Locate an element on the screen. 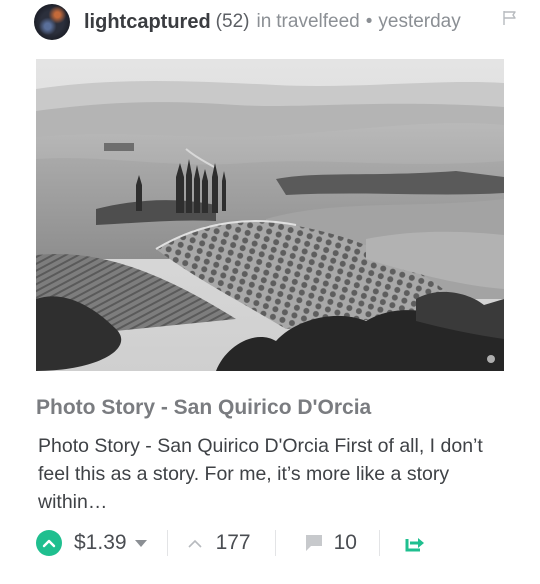 The height and width of the screenshot is (584, 540). avatar is located at coordinates (52, 22).